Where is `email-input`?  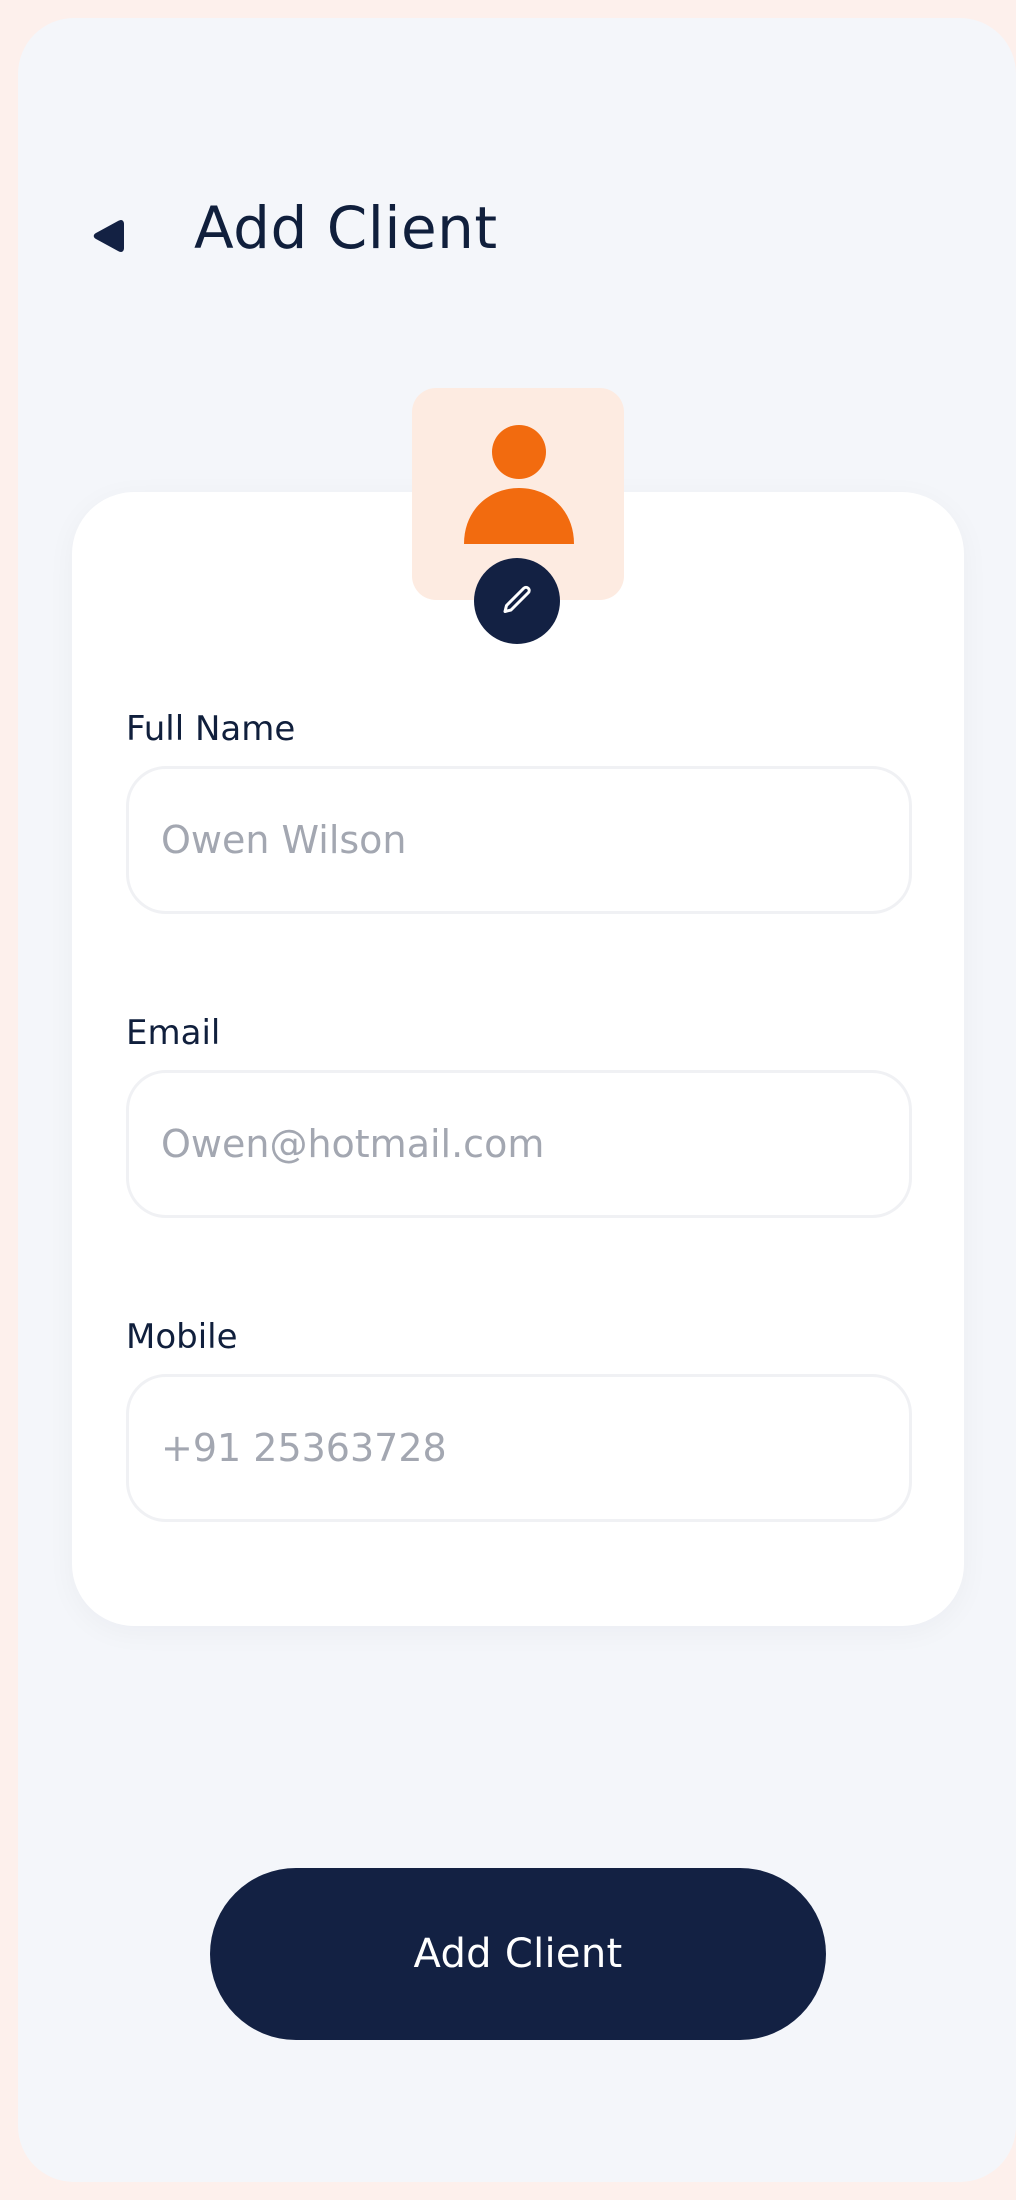 email-input is located at coordinates (519, 1144).